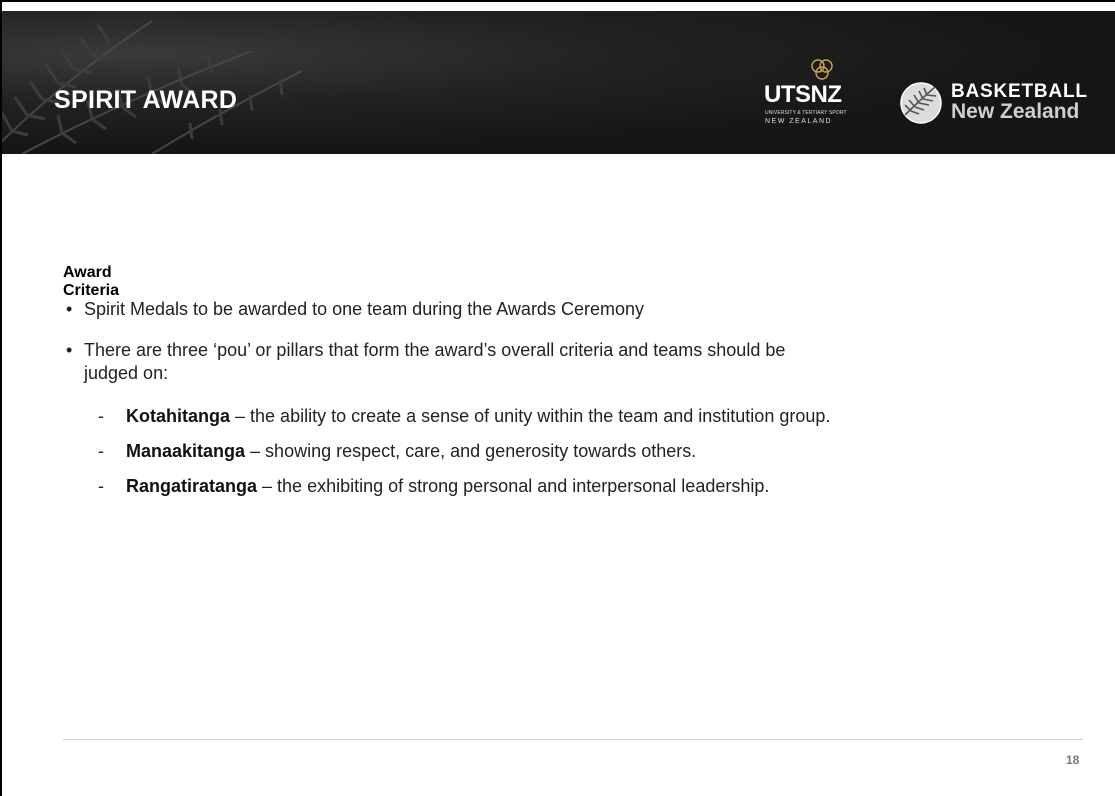 The width and height of the screenshot is (1115, 796). I want to click on pillar-term: Manaakitanga, so click(186, 451).